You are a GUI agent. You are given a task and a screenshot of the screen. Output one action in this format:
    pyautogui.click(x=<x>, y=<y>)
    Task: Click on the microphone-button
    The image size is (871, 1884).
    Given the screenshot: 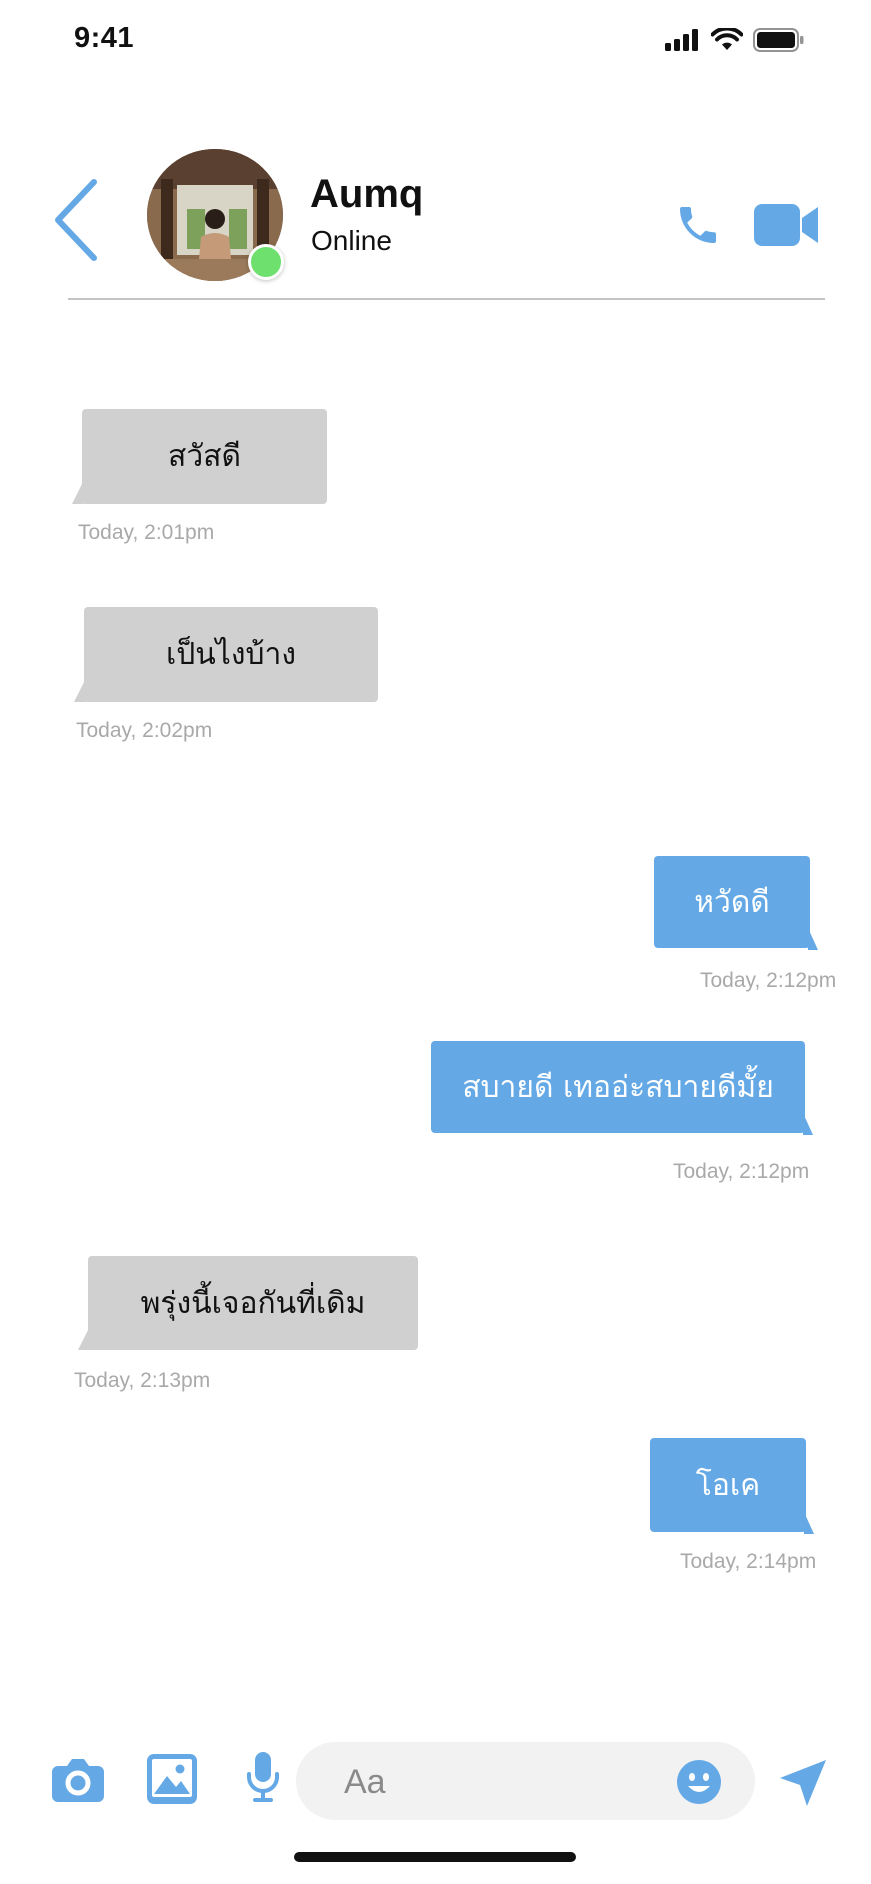 What is the action you would take?
    pyautogui.click(x=263, y=1778)
    